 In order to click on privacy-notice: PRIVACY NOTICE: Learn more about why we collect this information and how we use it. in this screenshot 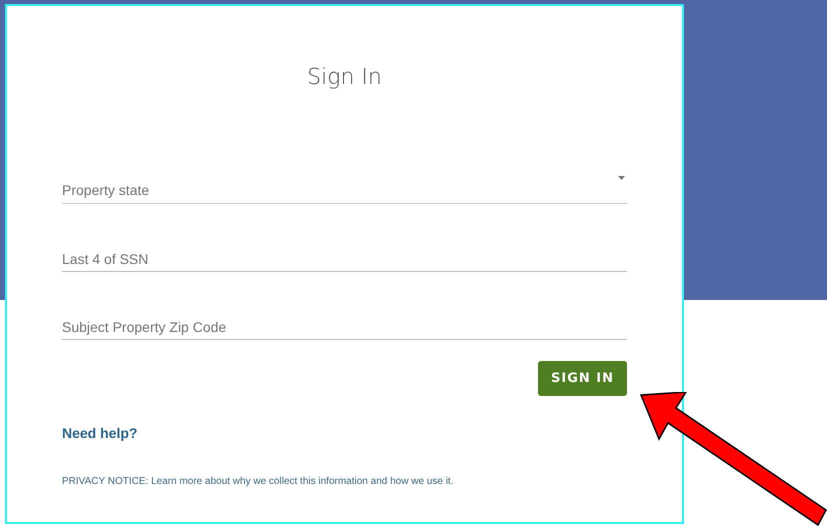, I will do `click(344, 481)`.